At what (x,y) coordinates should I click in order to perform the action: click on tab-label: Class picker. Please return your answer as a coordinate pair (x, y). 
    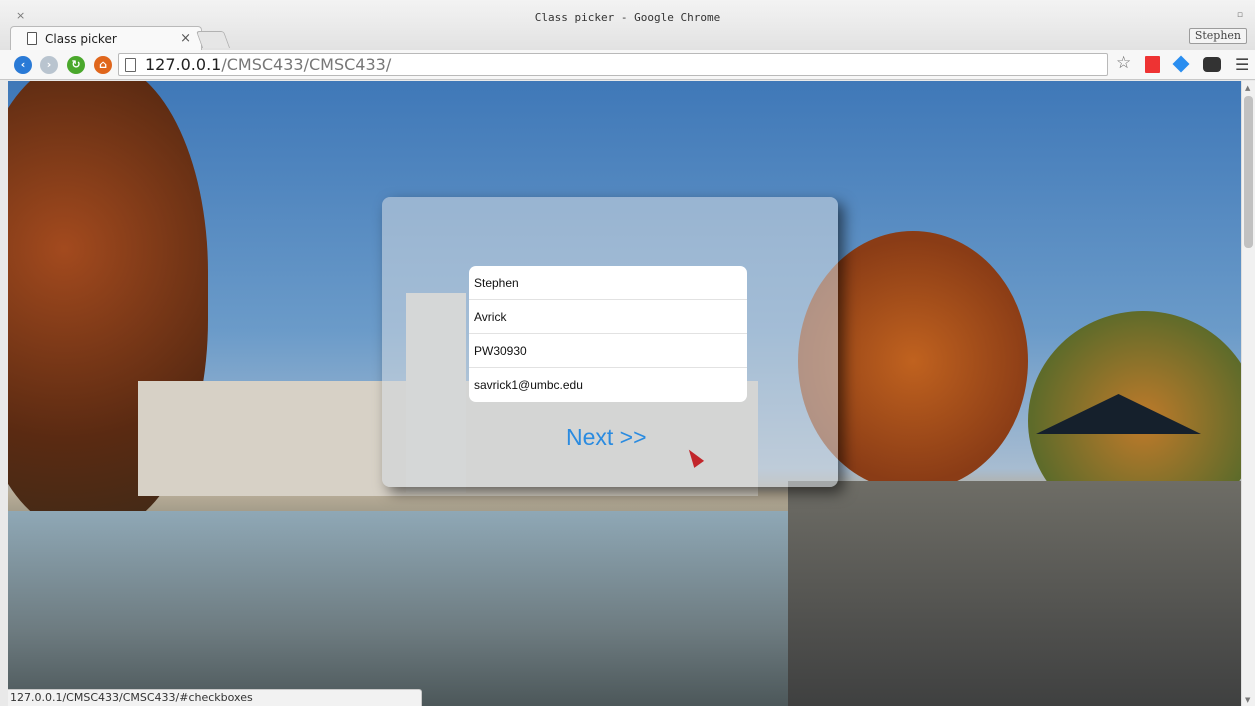
    Looking at the image, I should click on (81, 39).